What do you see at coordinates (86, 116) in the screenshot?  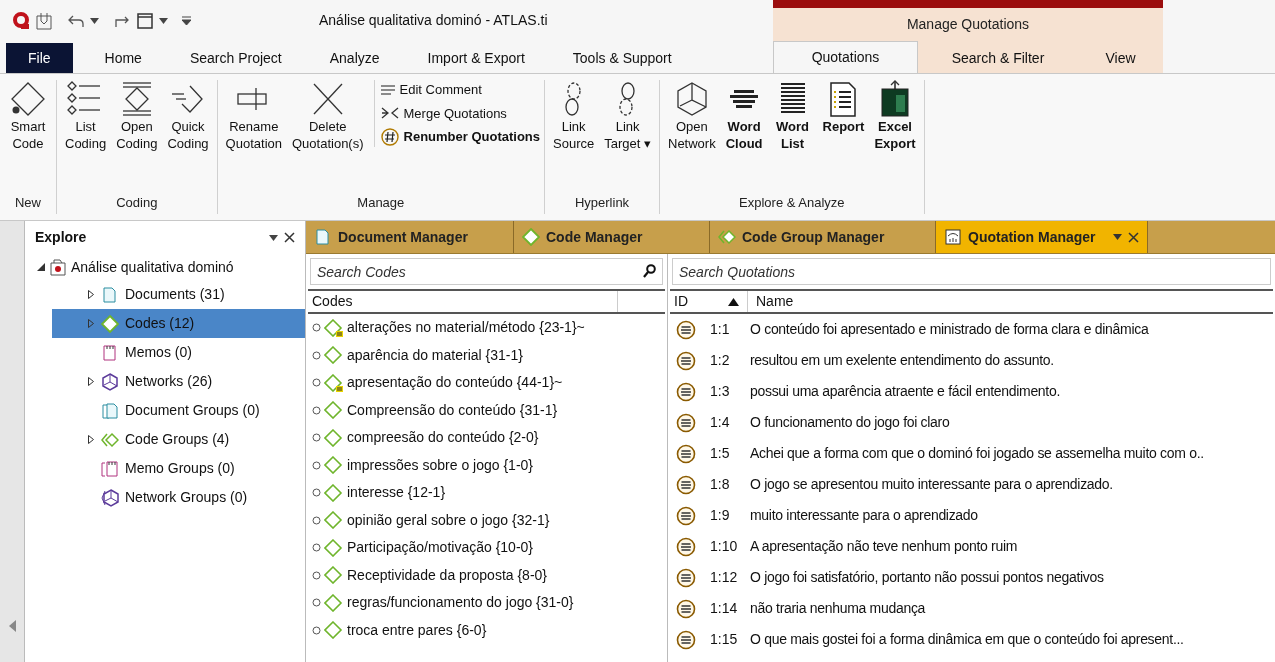 I see `ribbon-button: List Coding` at bounding box center [86, 116].